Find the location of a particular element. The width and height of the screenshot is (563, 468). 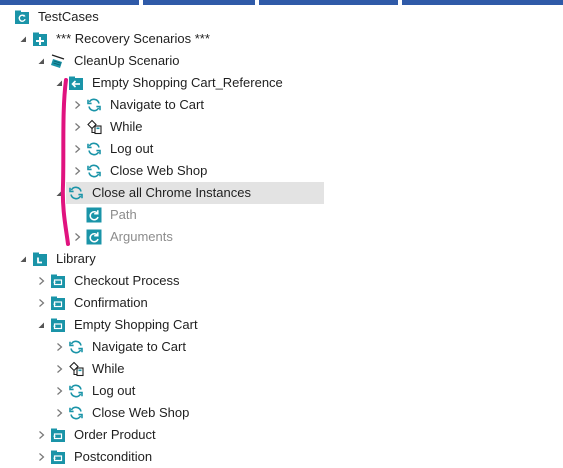

tree-item-empty-cart-reference: Empty Shopping Cart_Reference is located at coordinates (281, 83).